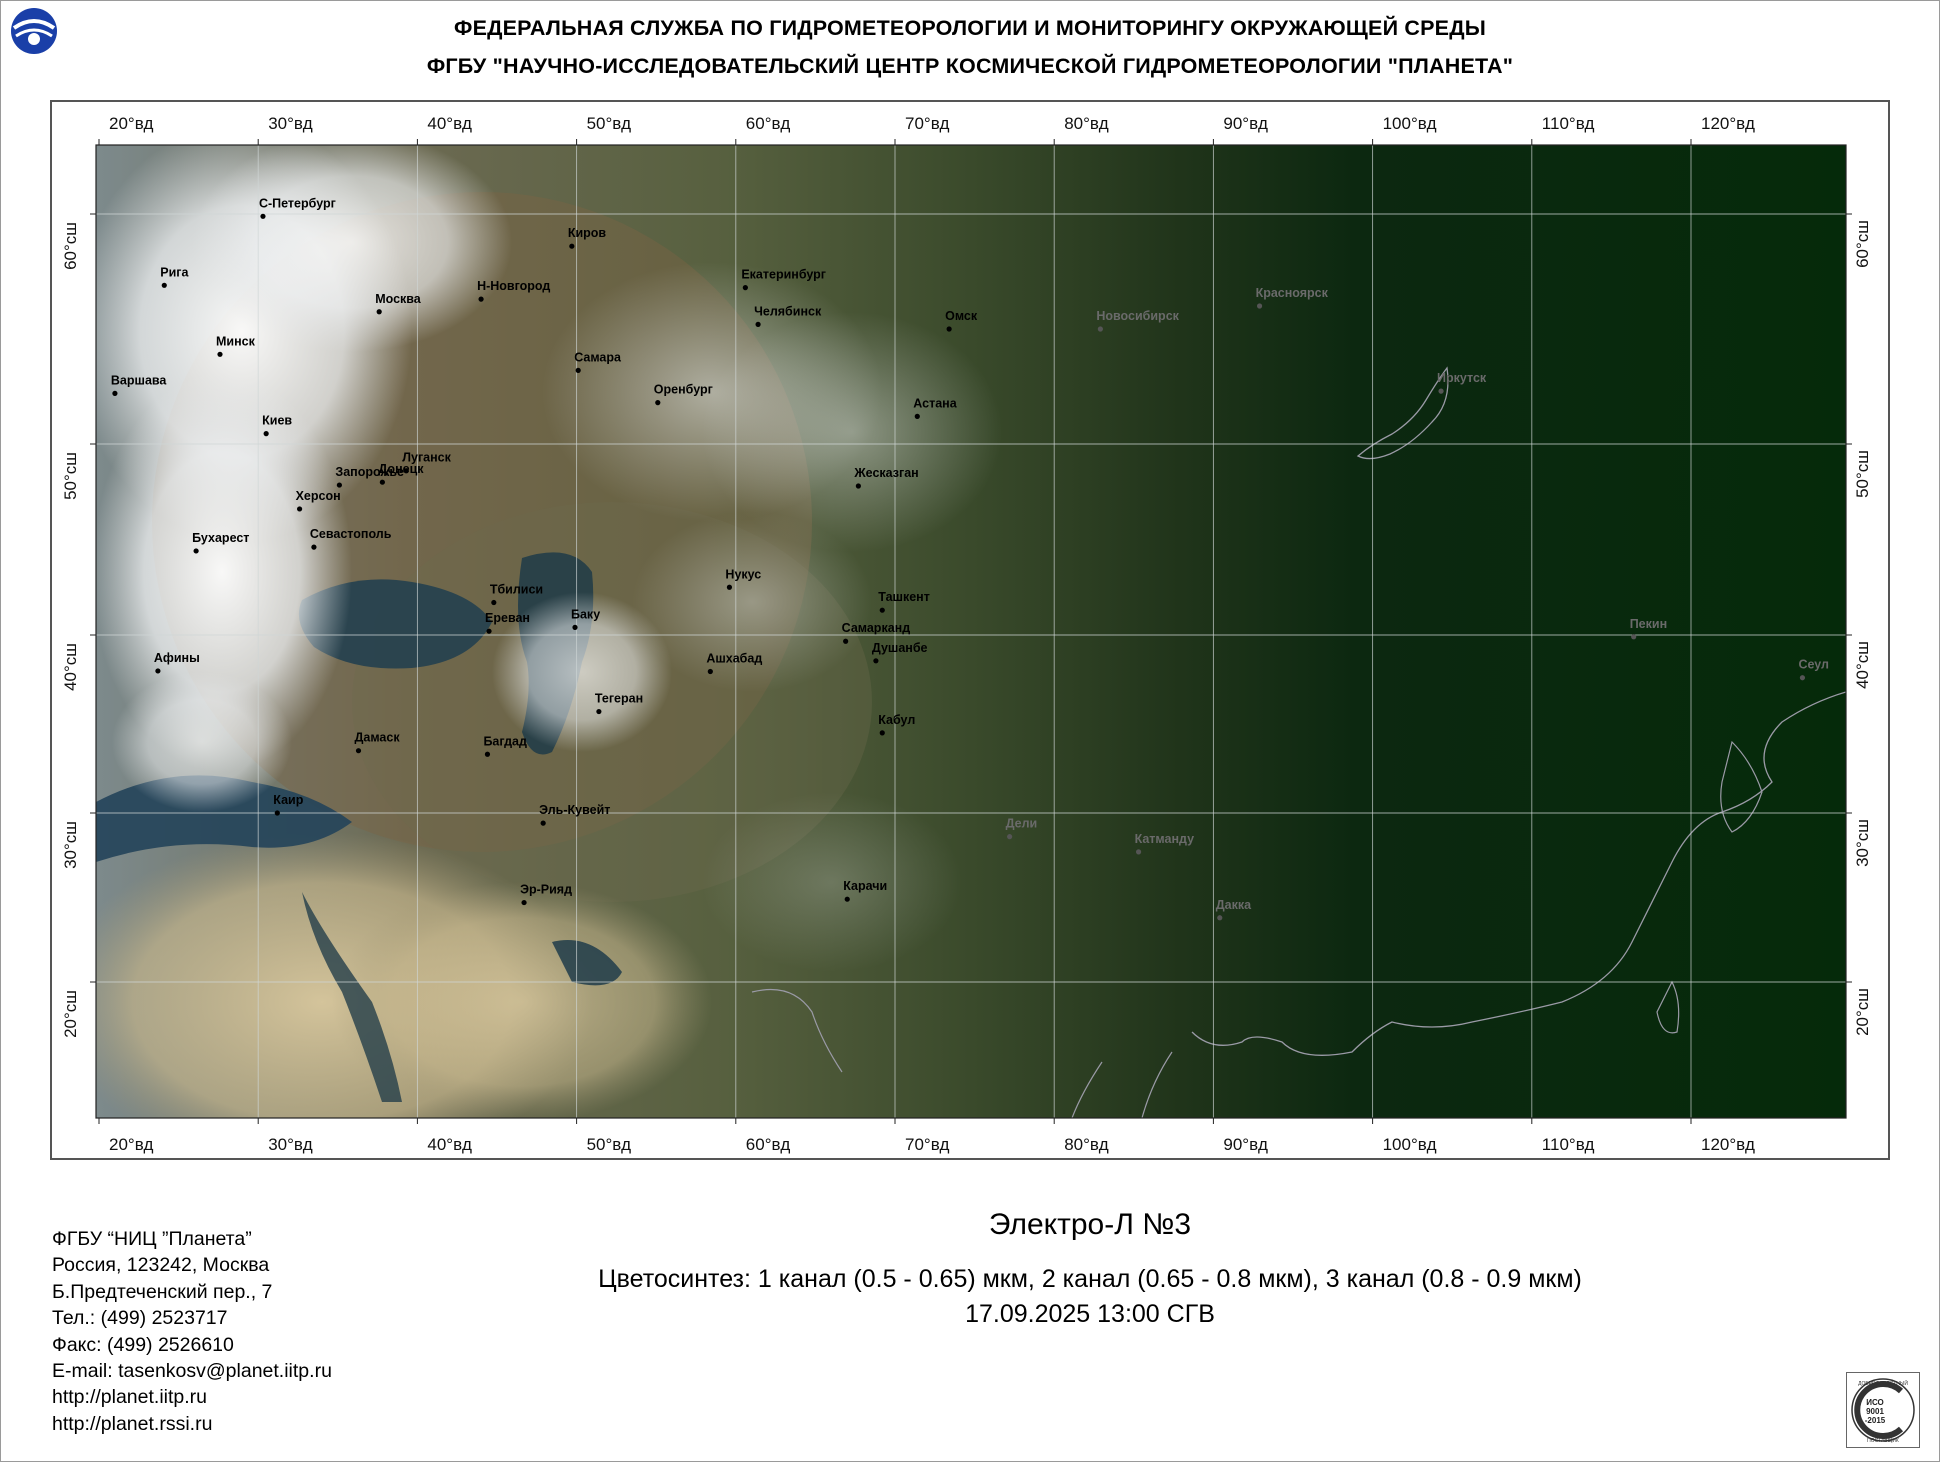 This screenshot has width=1940, height=1462. What do you see at coordinates (449, 123) in the screenshot?
I see `longitude-label-top: 40°вд` at bounding box center [449, 123].